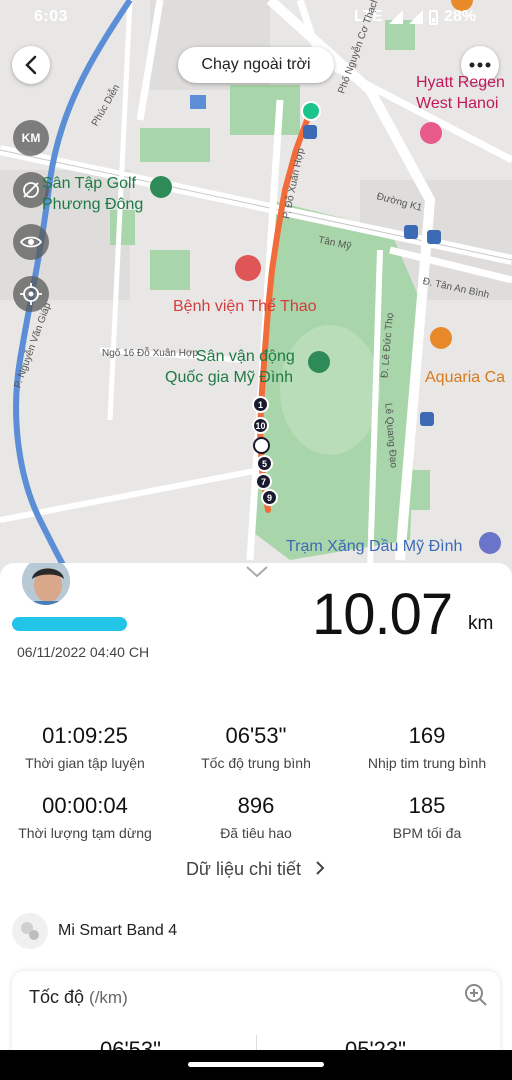 This screenshot has width=512, height=1080. What do you see at coordinates (85, 805) in the screenshot?
I see `stat-value: 00:00:04` at bounding box center [85, 805].